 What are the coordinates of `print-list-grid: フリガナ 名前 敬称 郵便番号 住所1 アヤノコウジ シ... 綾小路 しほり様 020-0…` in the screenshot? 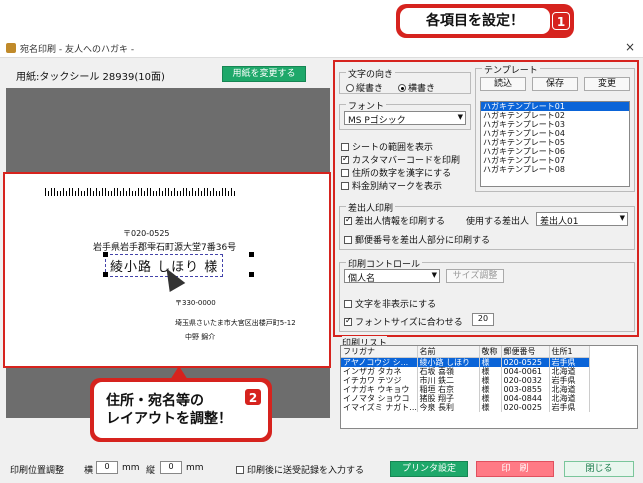 It's located at (465, 379).